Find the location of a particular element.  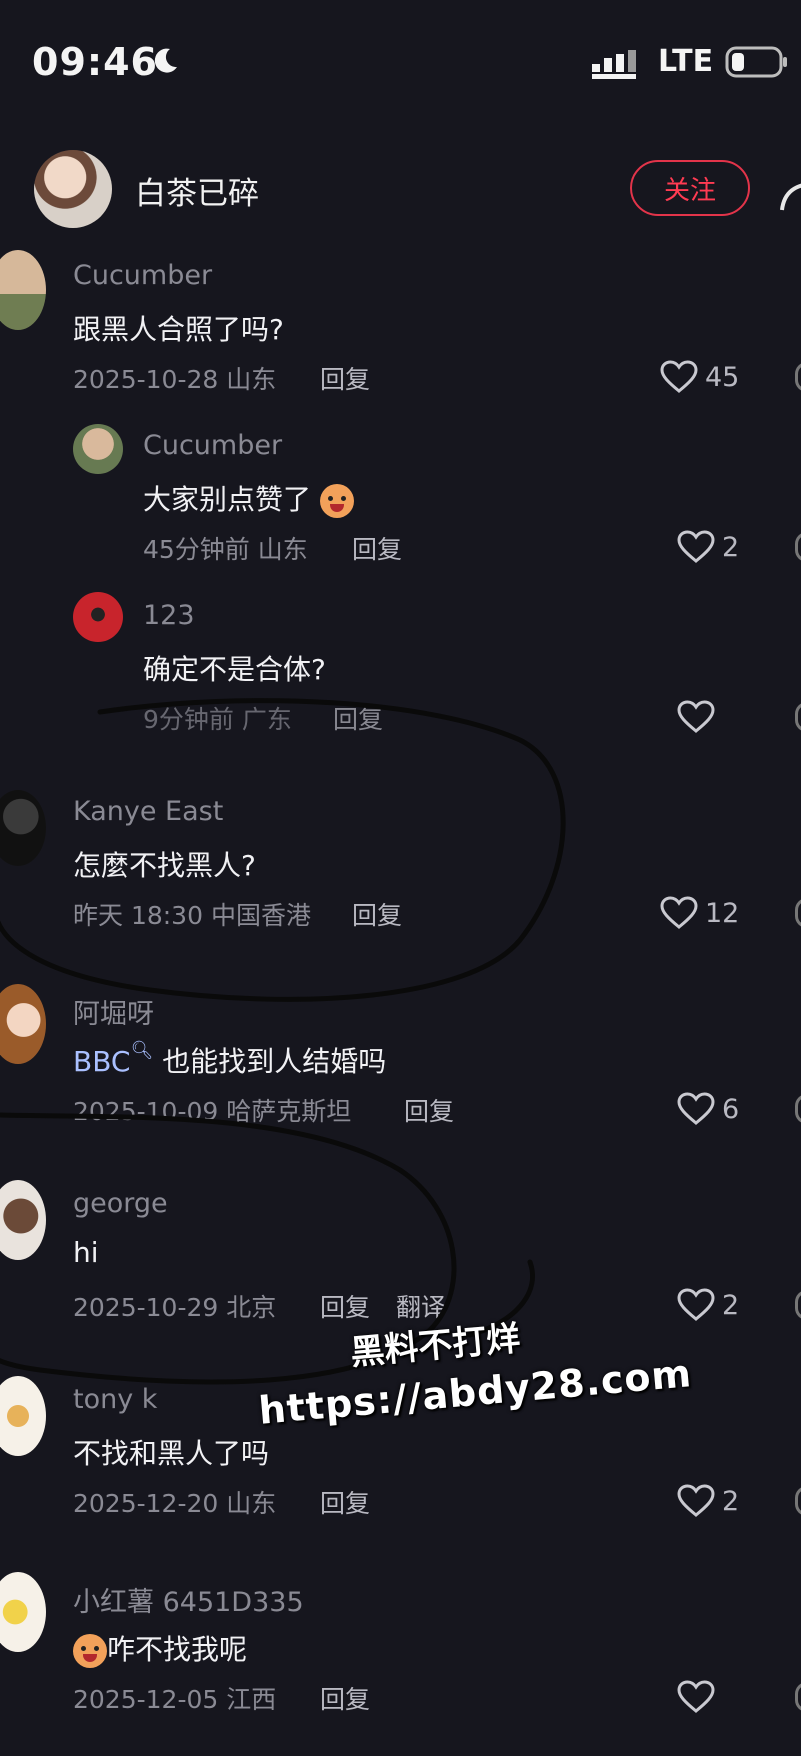

comment-location: 江西 is located at coordinates (251, 1699).